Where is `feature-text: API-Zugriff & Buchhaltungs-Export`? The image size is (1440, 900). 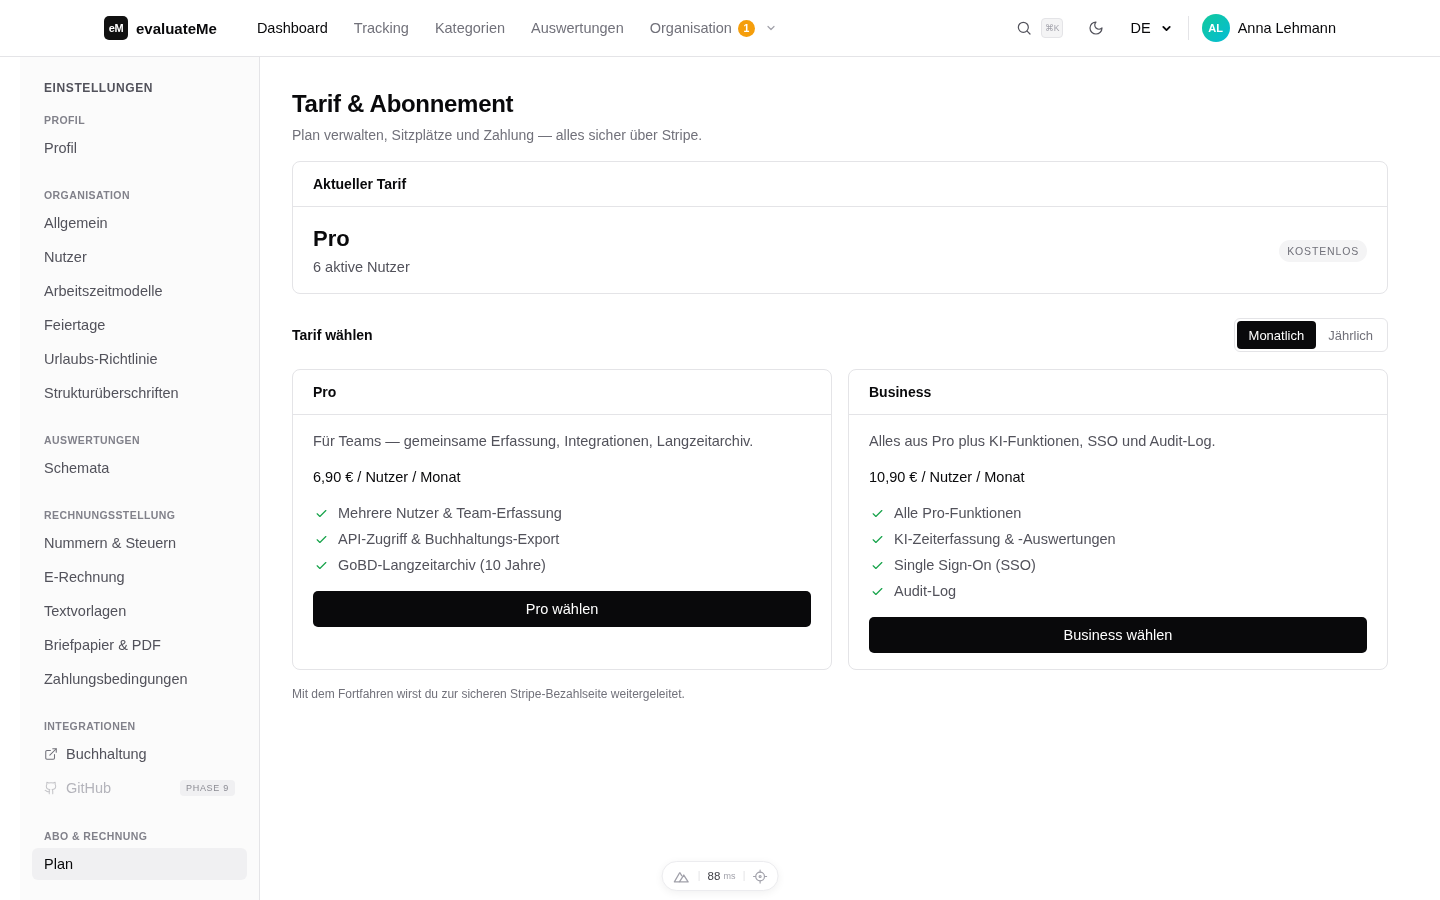
feature-text: API-Zugriff & Buchhaltungs-Export is located at coordinates (449, 539).